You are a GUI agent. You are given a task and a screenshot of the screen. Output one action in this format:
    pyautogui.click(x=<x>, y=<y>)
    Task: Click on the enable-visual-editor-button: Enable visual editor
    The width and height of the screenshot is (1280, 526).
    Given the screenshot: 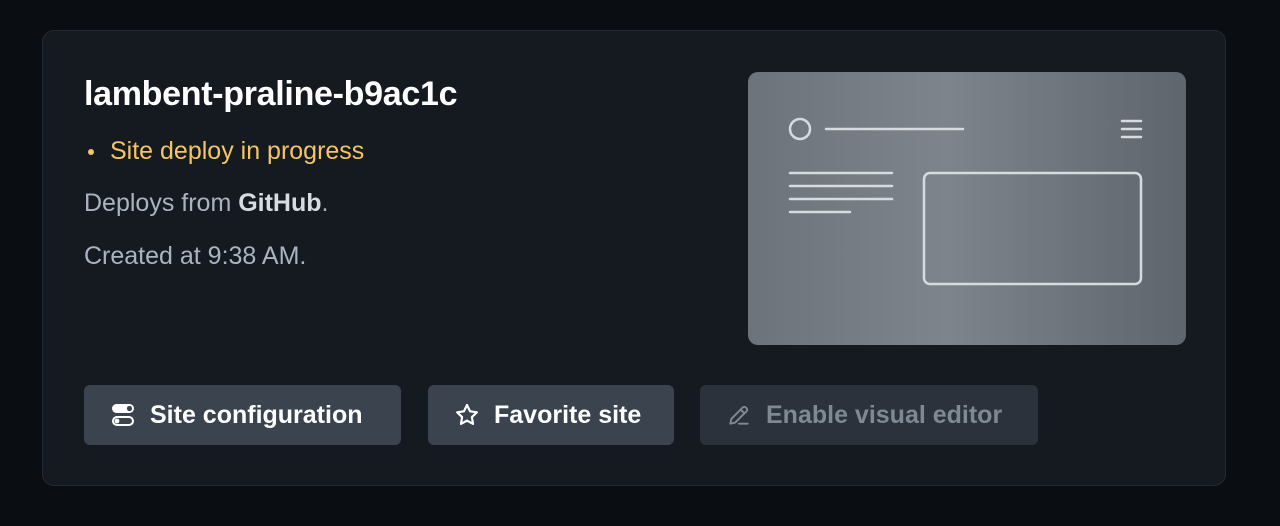 What is the action you would take?
    pyautogui.click(x=869, y=415)
    